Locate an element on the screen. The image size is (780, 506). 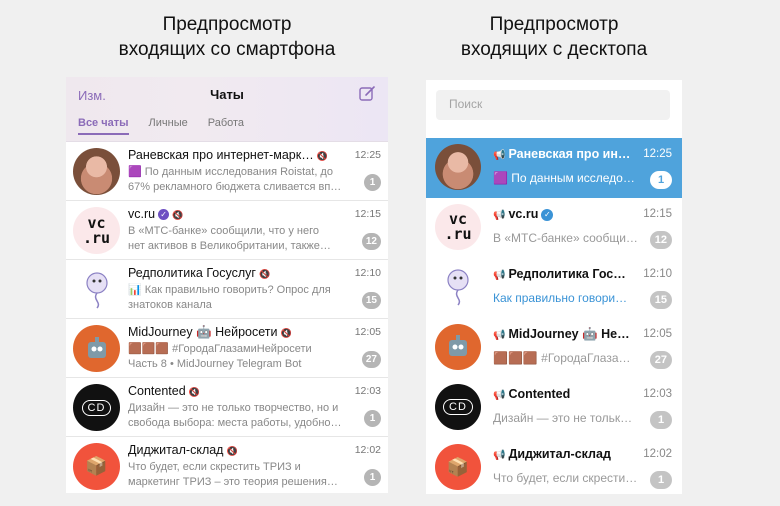
page-title: Чаты is located at coordinates (227, 94).